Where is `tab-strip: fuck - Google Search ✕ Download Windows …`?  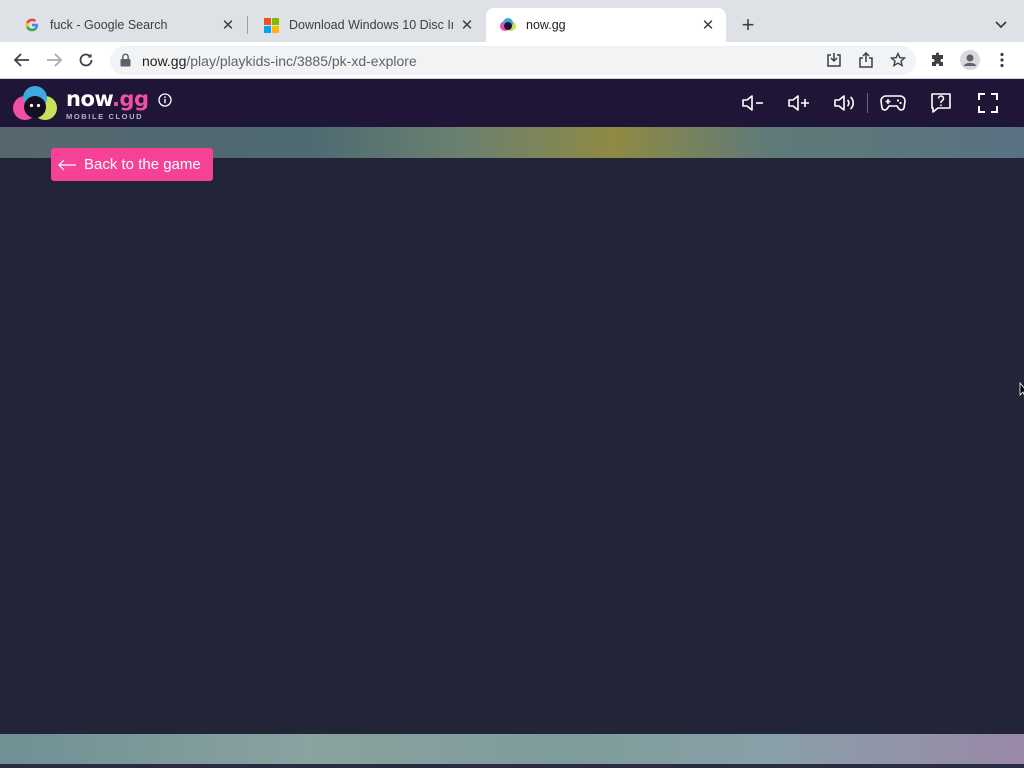
tab-strip: fuck - Google Search ✕ Download Windows … is located at coordinates (512, 21).